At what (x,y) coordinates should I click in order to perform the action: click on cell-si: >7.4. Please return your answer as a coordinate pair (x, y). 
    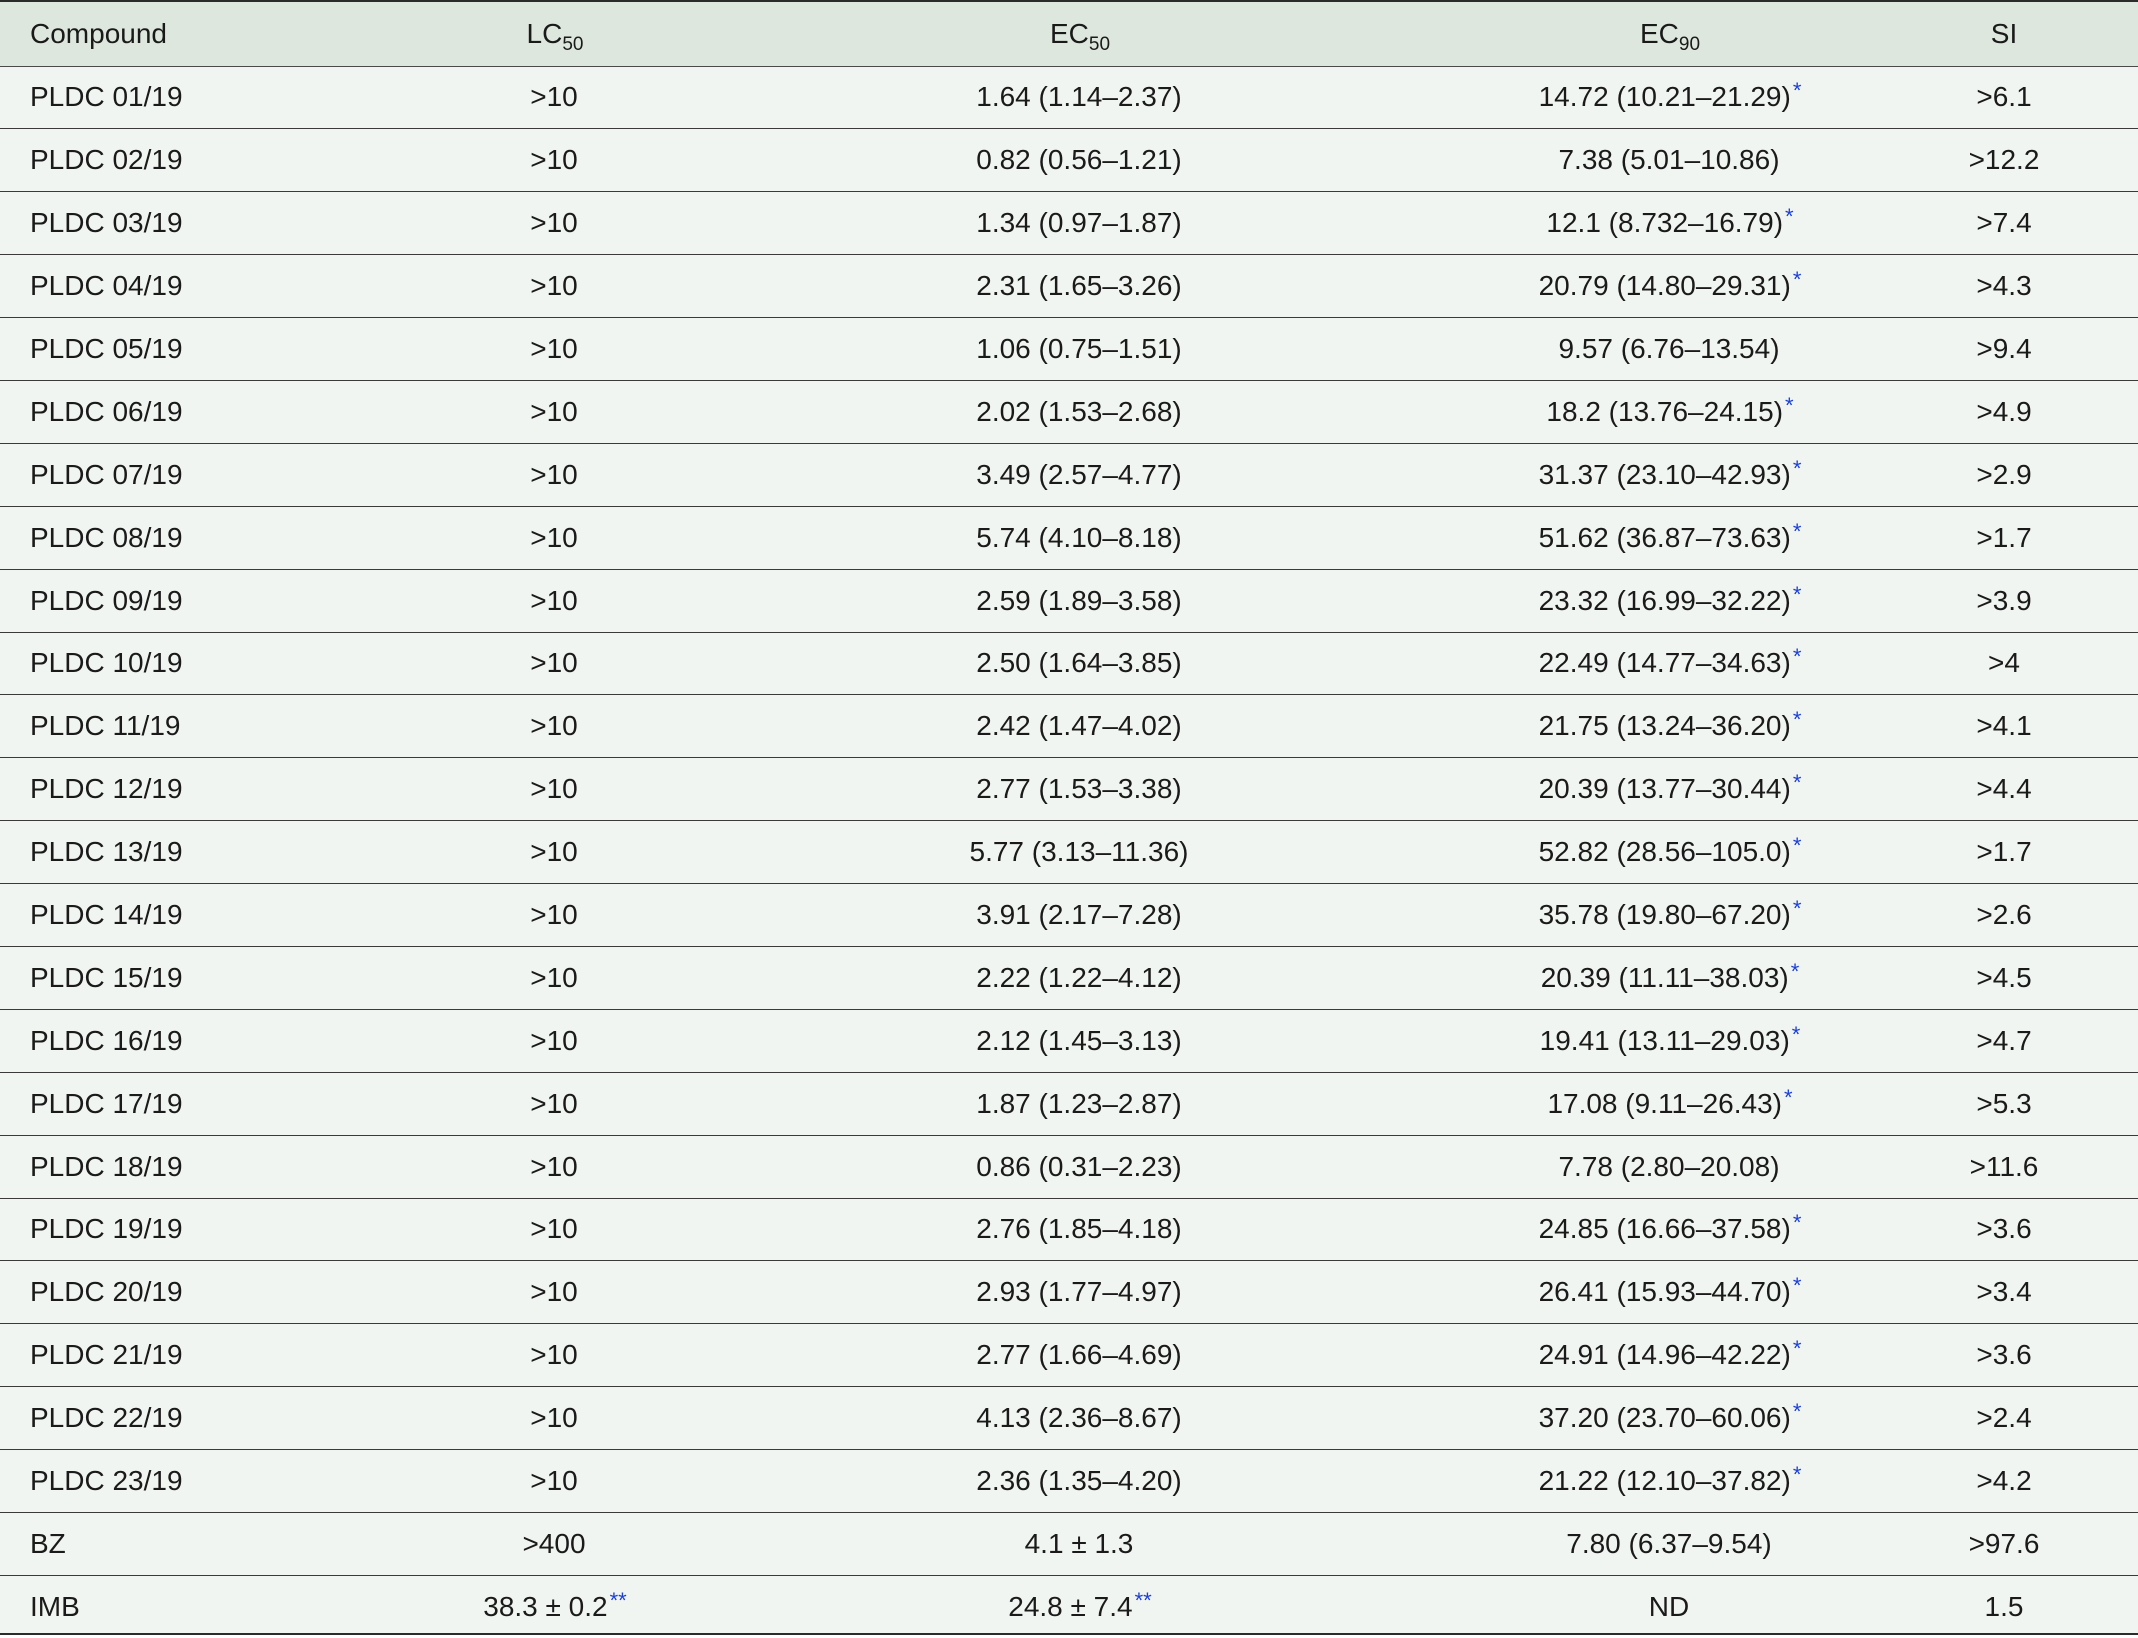
    Looking at the image, I should click on (2004, 223).